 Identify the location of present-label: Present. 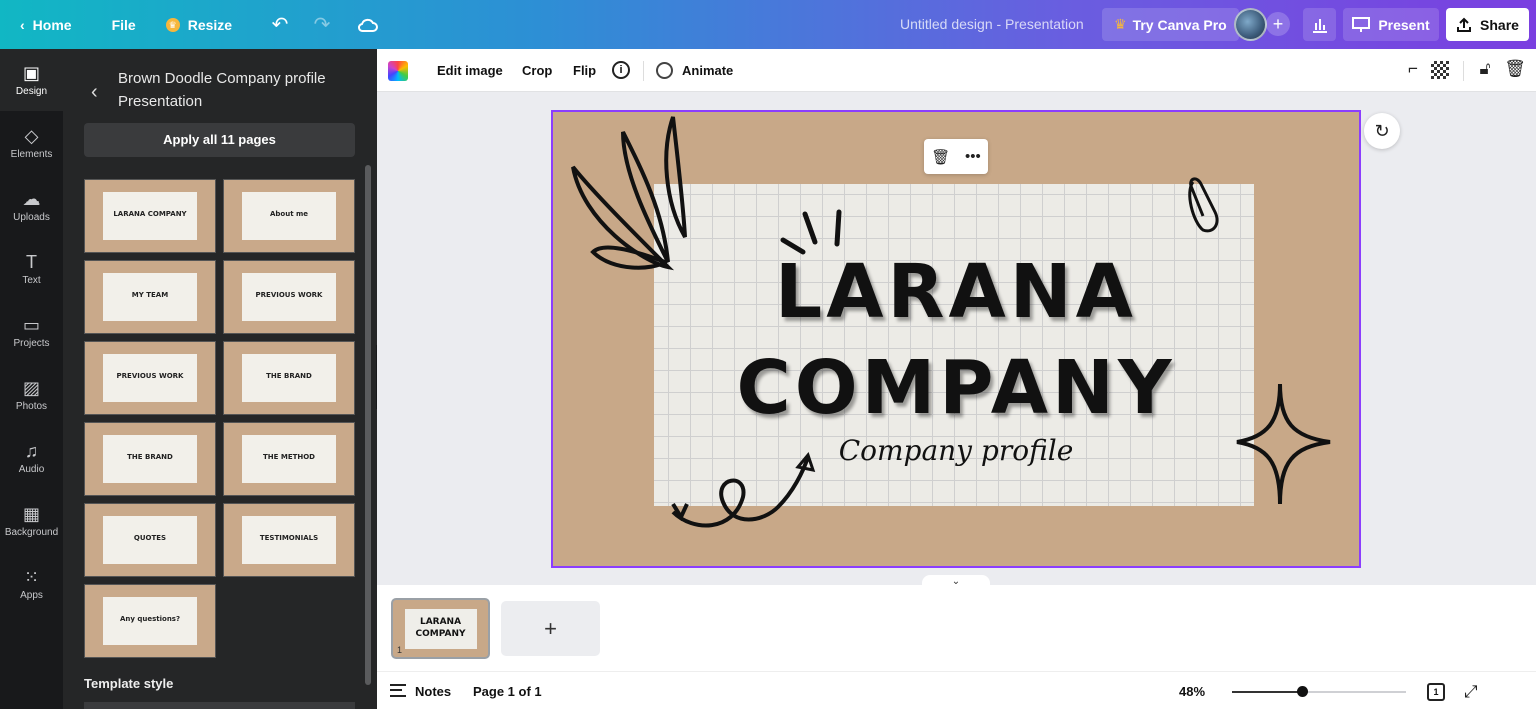
(1404, 24).